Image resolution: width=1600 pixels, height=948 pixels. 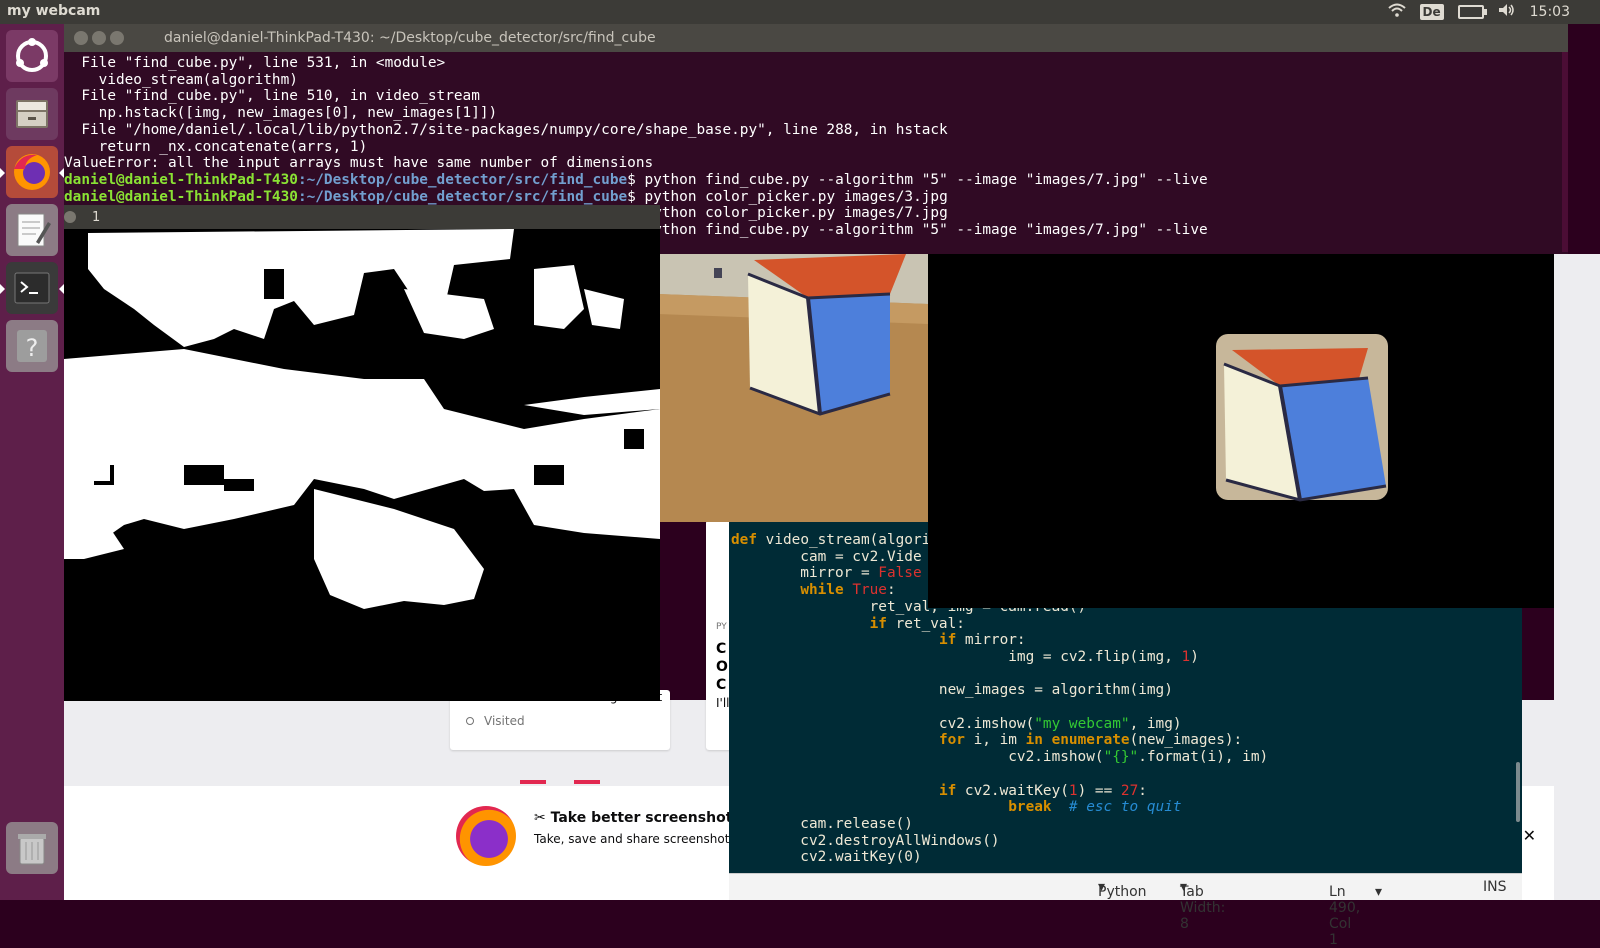 I want to click on terminal-icon, so click(x=32, y=288).